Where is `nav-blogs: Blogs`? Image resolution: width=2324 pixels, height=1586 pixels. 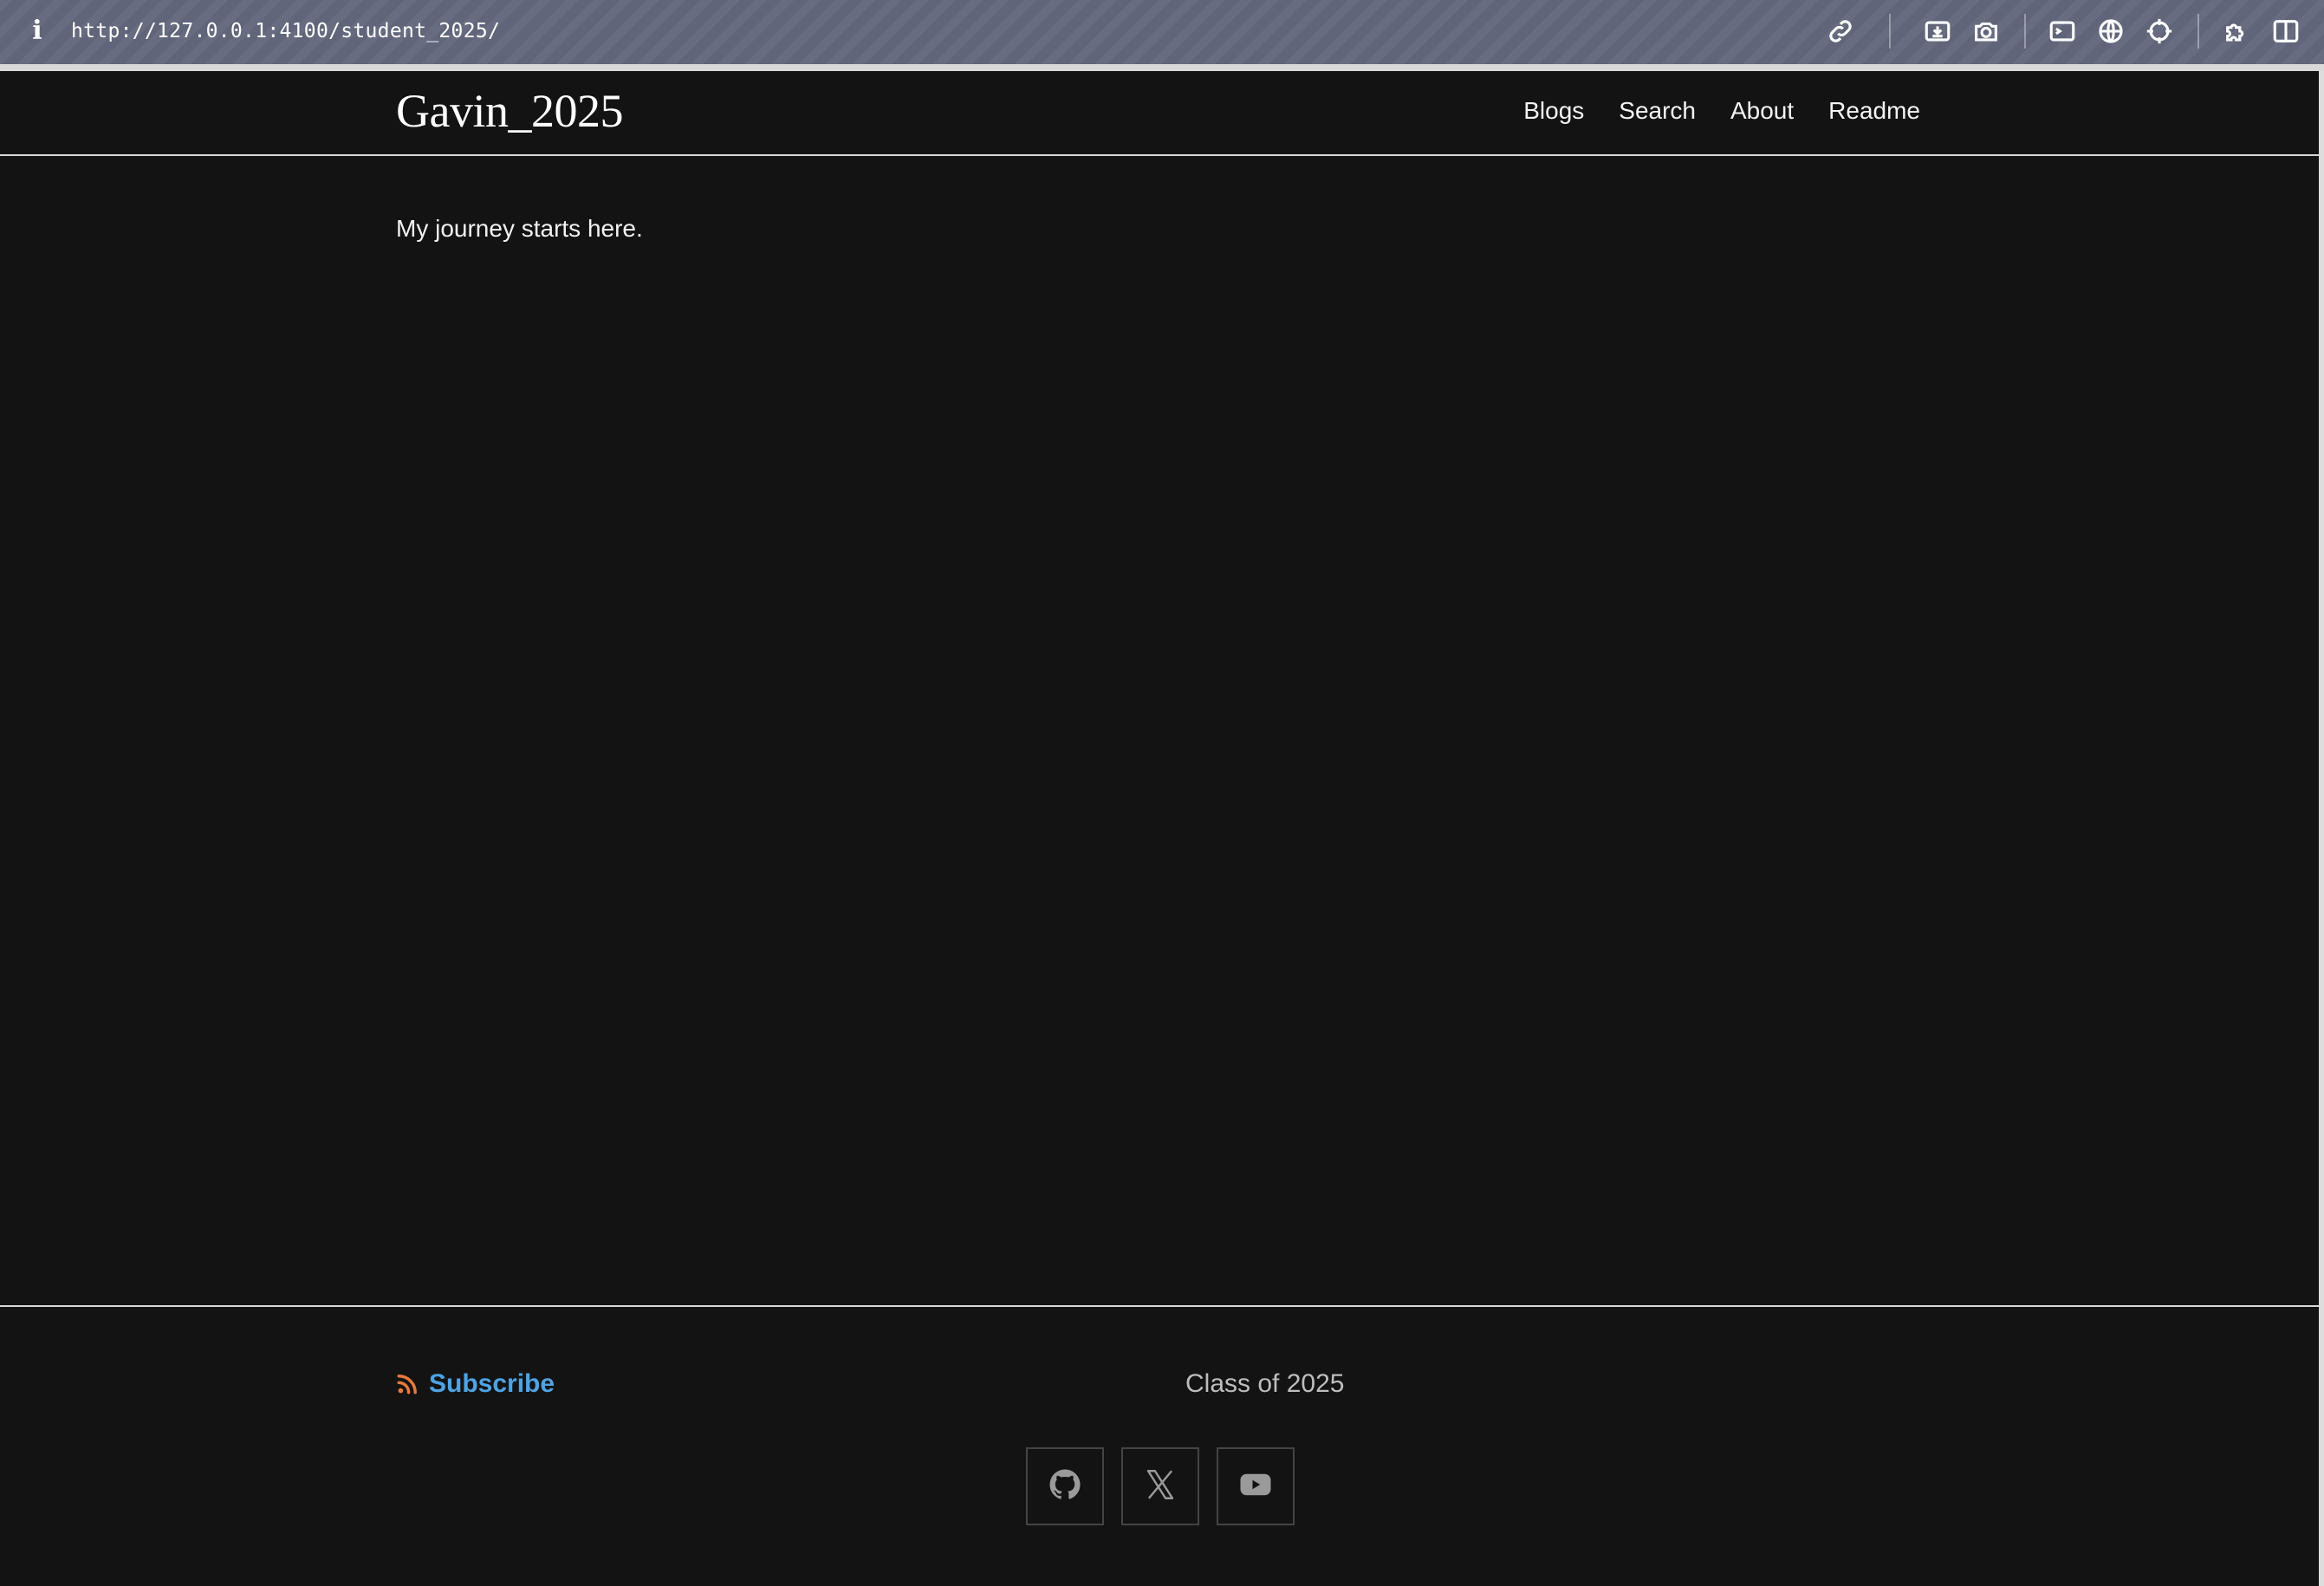
nav-blogs: Blogs is located at coordinates (1553, 111).